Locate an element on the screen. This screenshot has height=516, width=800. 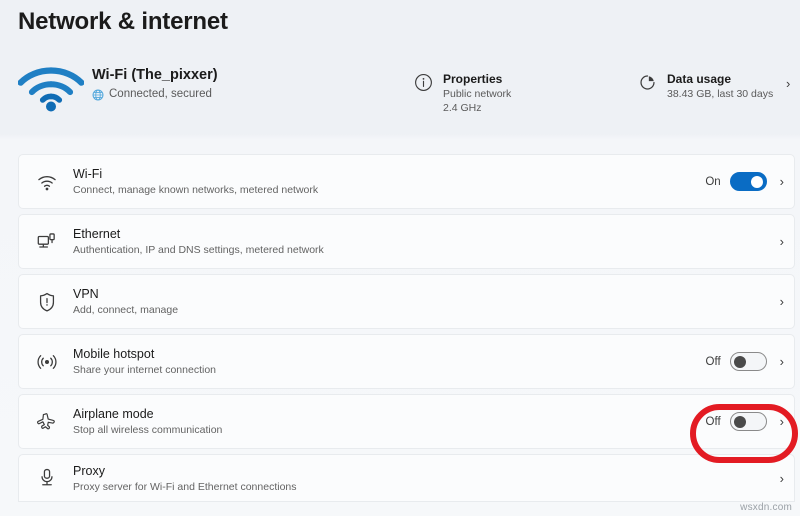
settings-row-title: Airplane mode is located at coordinates (113, 414).